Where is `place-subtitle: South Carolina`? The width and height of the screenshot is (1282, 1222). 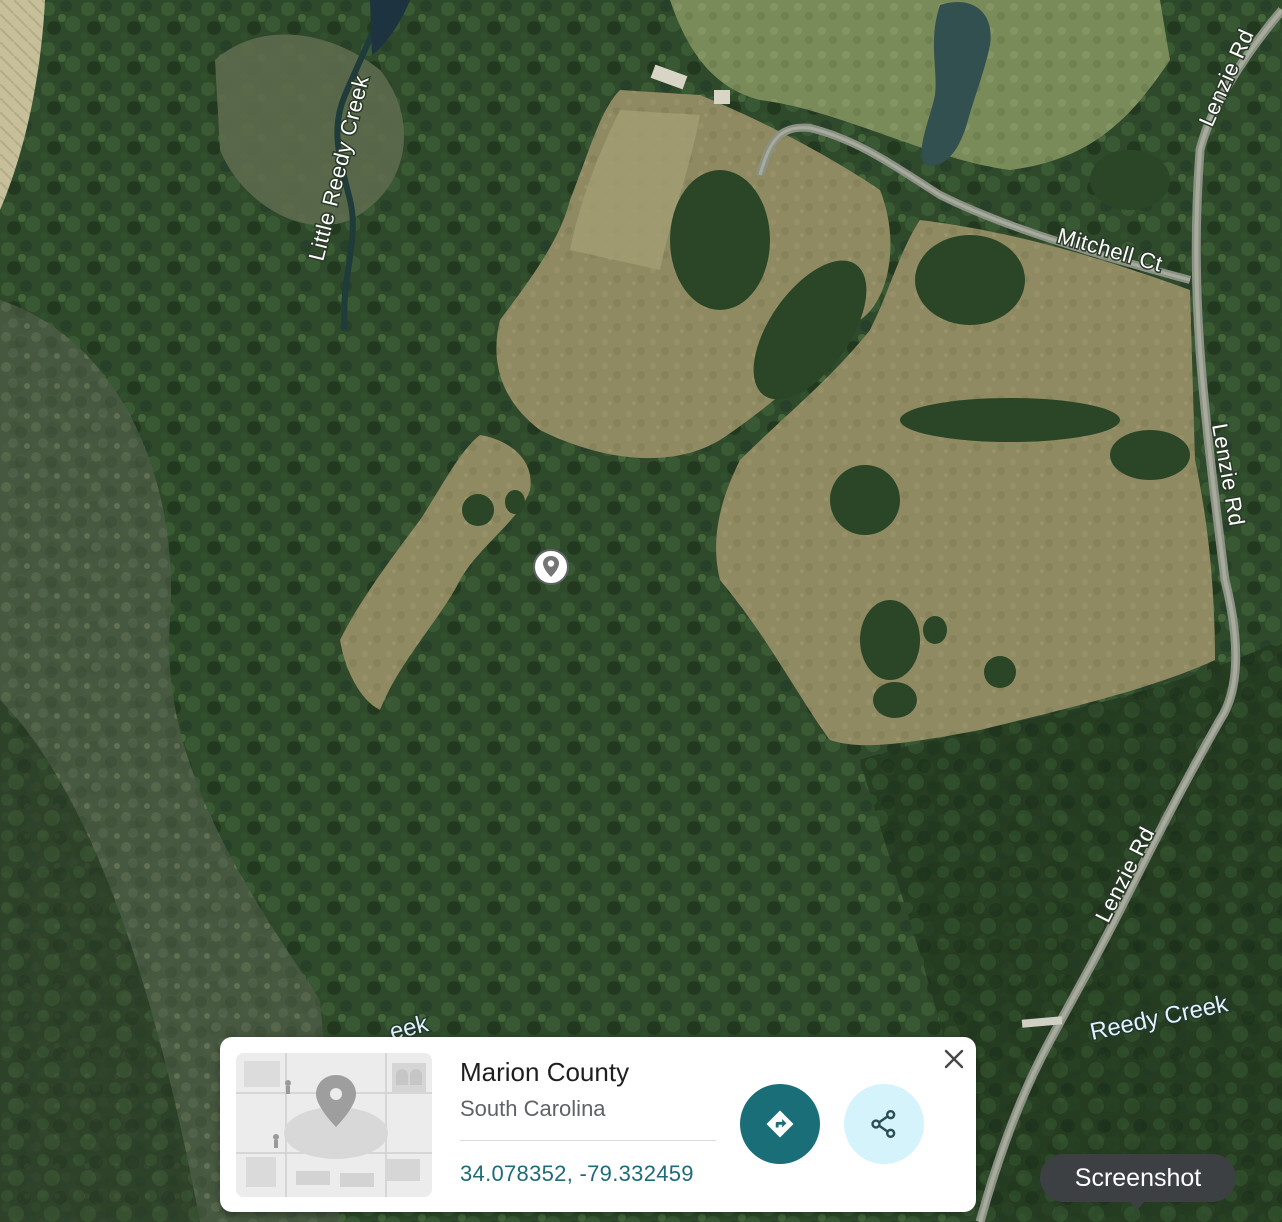 place-subtitle: South Carolina is located at coordinates (533, 1108).